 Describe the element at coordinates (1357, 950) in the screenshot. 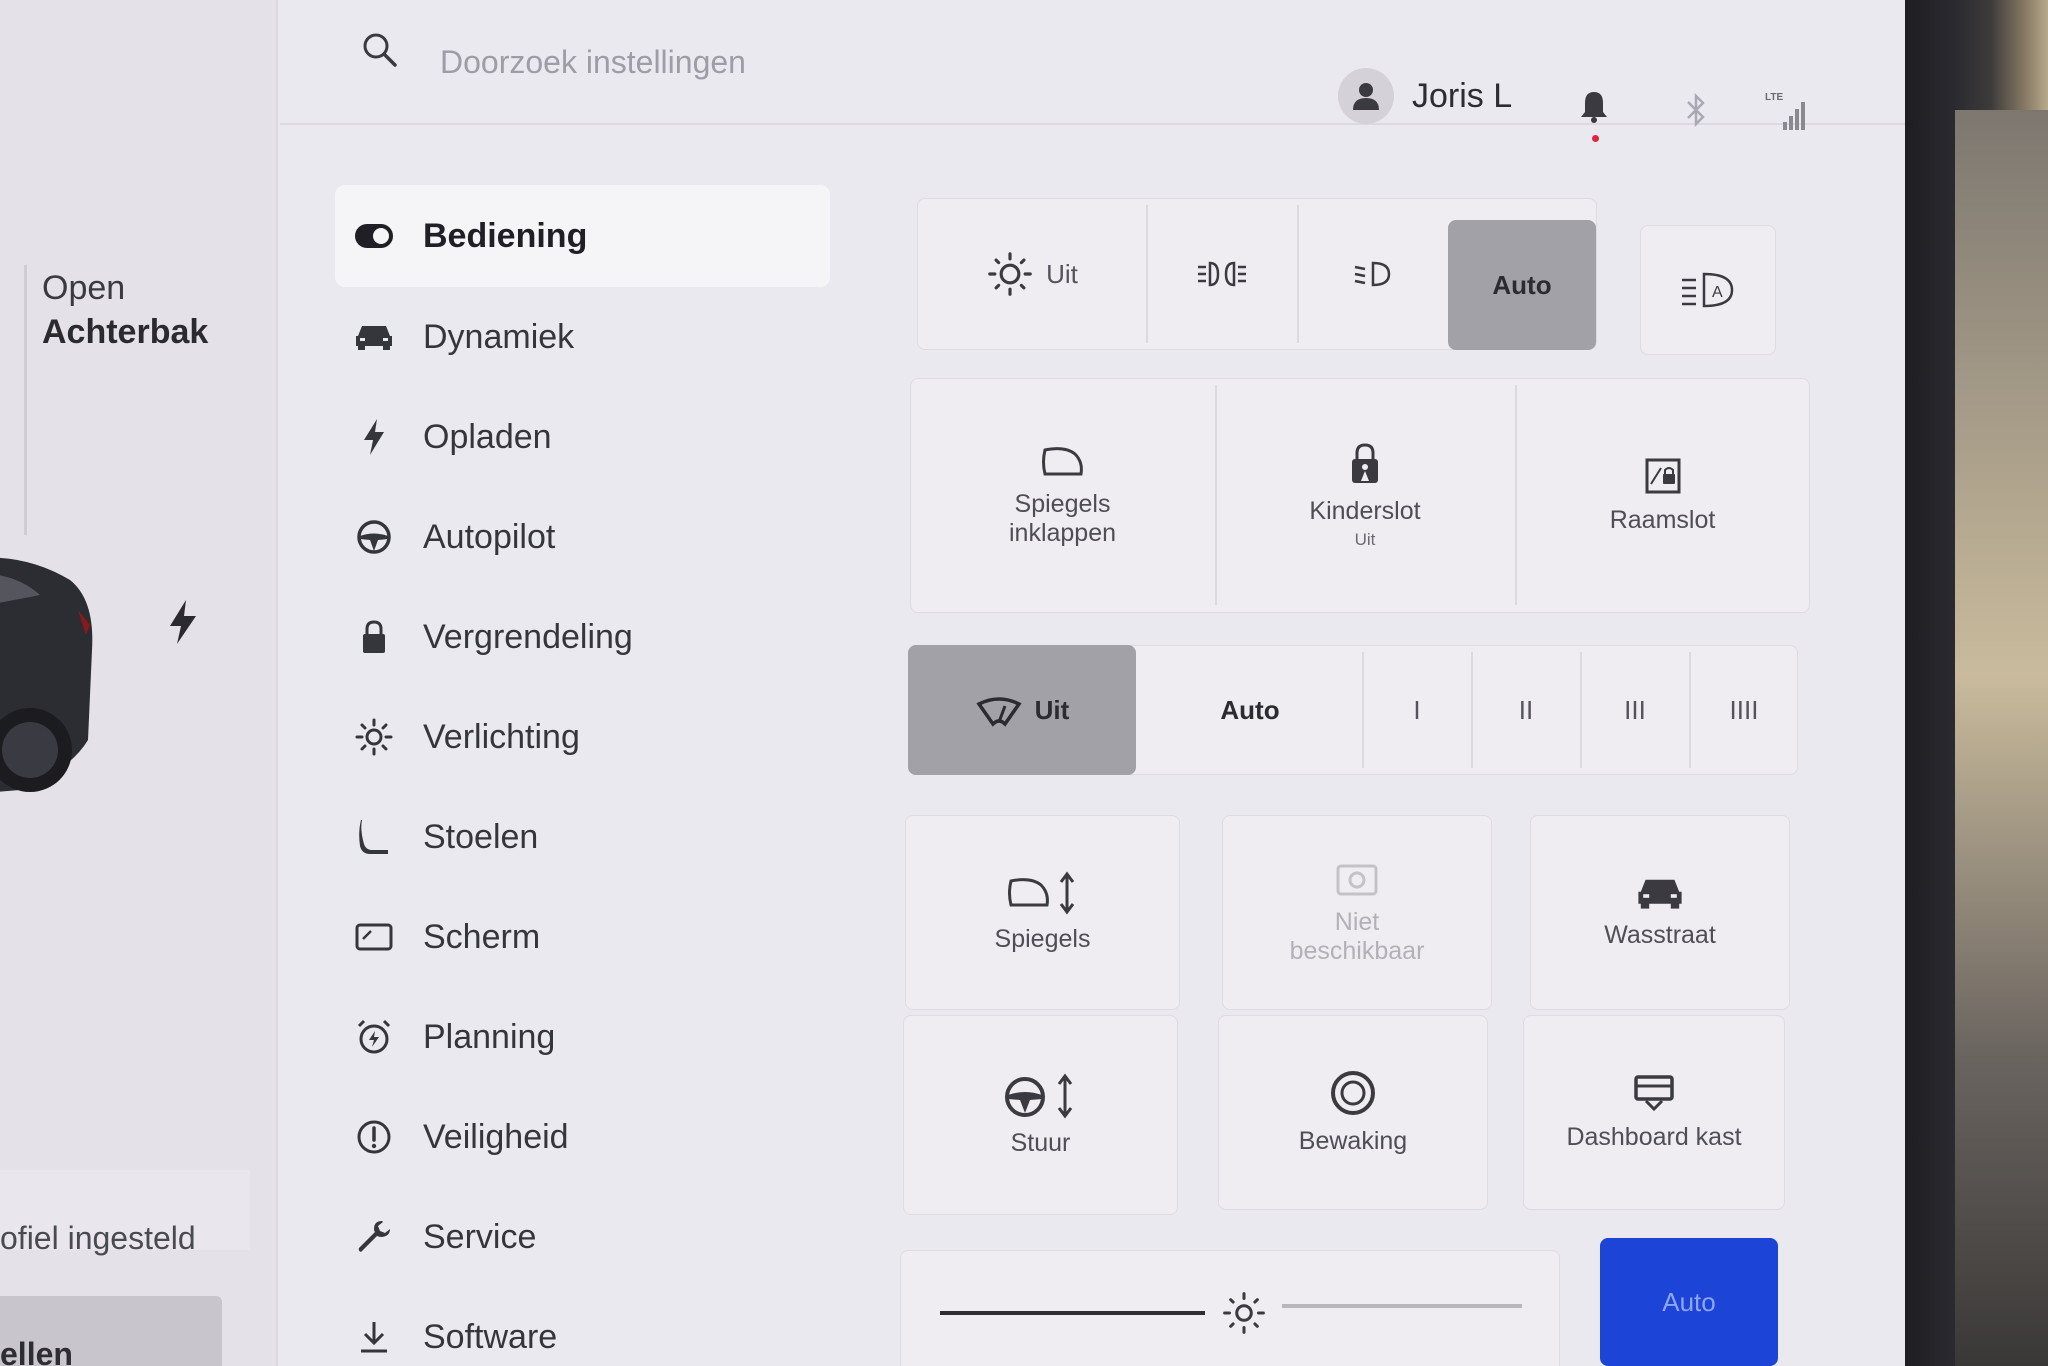

I see `unavailable-label-2: beschikbaar` at that location.